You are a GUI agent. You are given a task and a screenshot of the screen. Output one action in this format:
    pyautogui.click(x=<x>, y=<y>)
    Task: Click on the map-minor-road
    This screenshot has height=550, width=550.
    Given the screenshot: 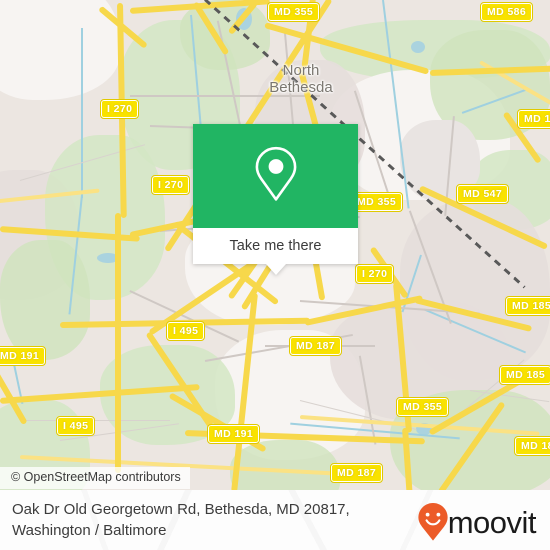 What is the action you would take?
    pyautogui.click(x=95, y=421)
    